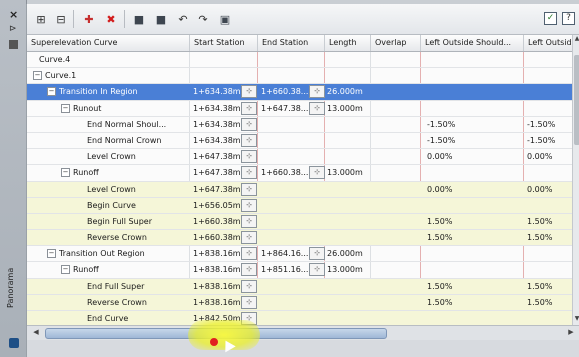 This screenshot has width=579, height=357. I want to click on table-row: End Normal Crown 1+634.38m ⊹ -1.50% -1.50%, so click(299, 141).